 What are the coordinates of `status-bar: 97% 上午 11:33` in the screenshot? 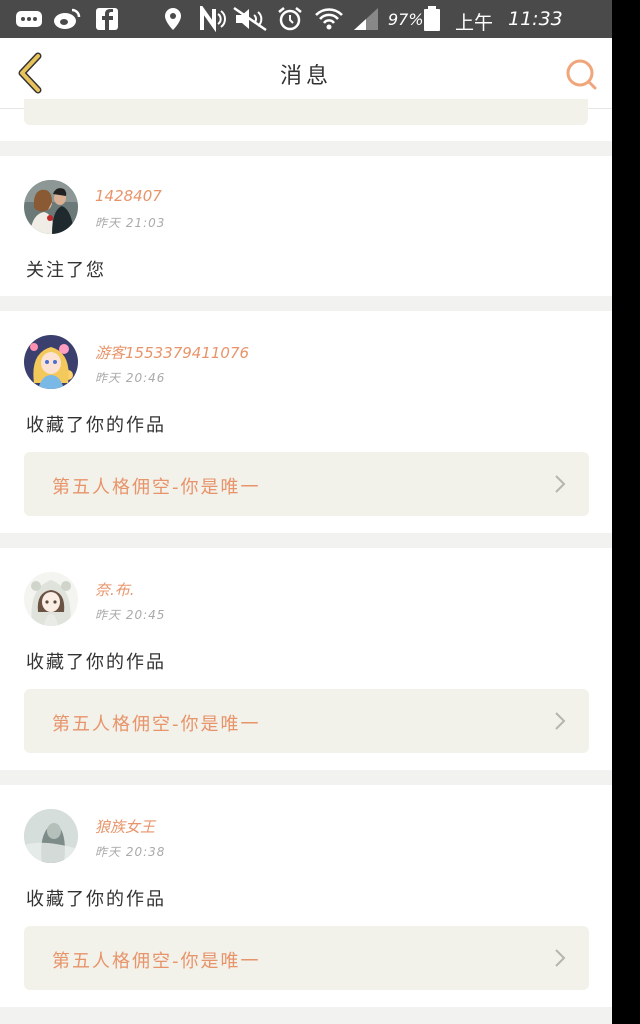 It's located at (306, 19).